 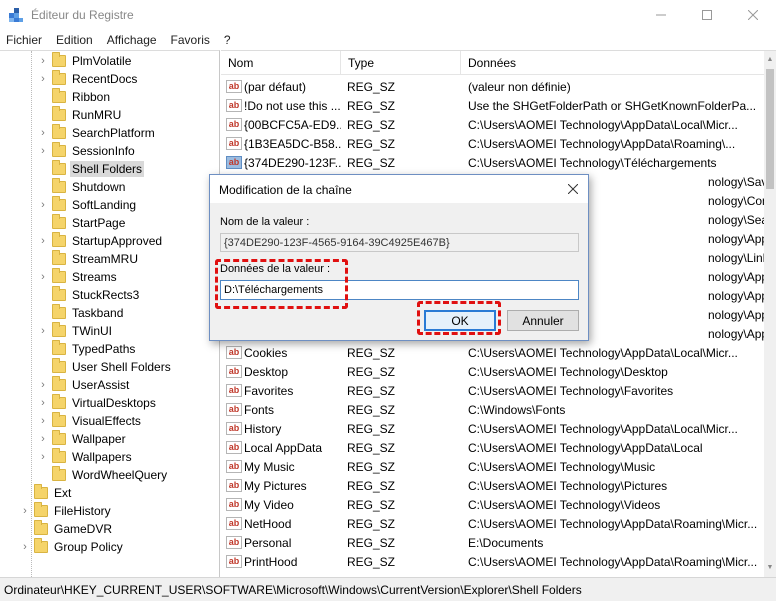 I want to click on tree-item: Shell Folders, so click(x=90, y=169).